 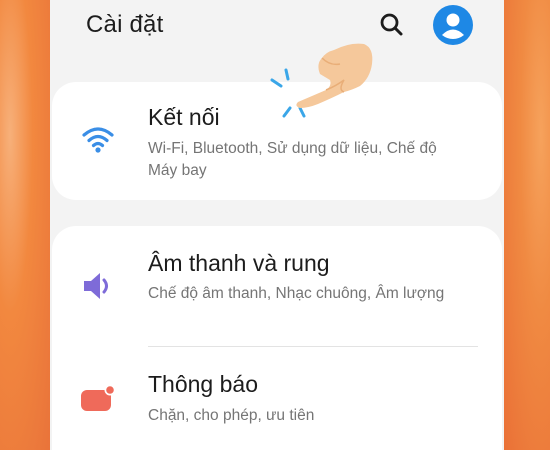 I want to click on background-left, so click(x=25, y=225).